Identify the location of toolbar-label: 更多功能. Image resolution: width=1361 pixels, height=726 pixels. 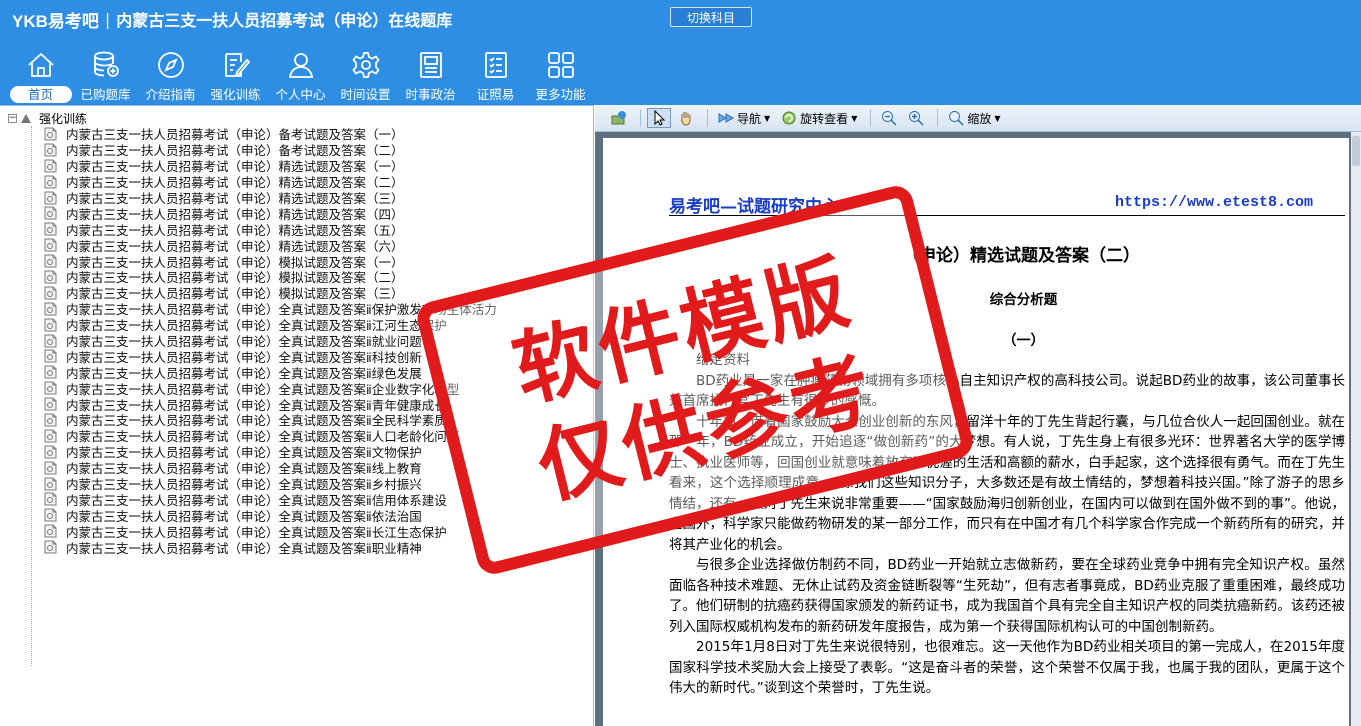
(560, 94).